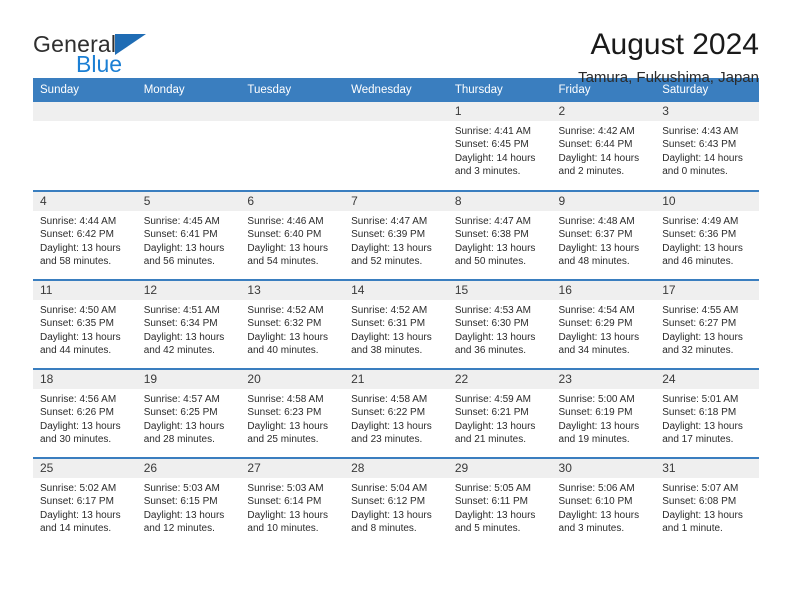 This screenshot has width=792, height=612. I want to click on day-number: 19, so click(188, 379).